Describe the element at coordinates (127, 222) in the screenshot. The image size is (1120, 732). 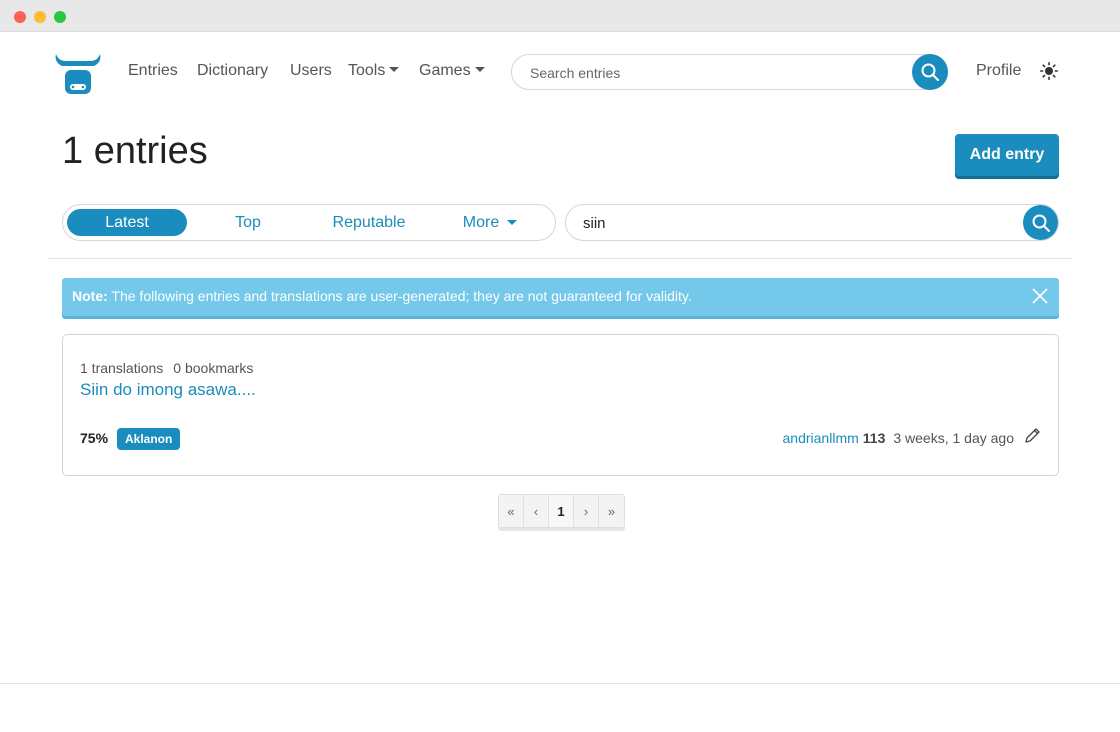
I see `tab-latest: Latest` at that location.